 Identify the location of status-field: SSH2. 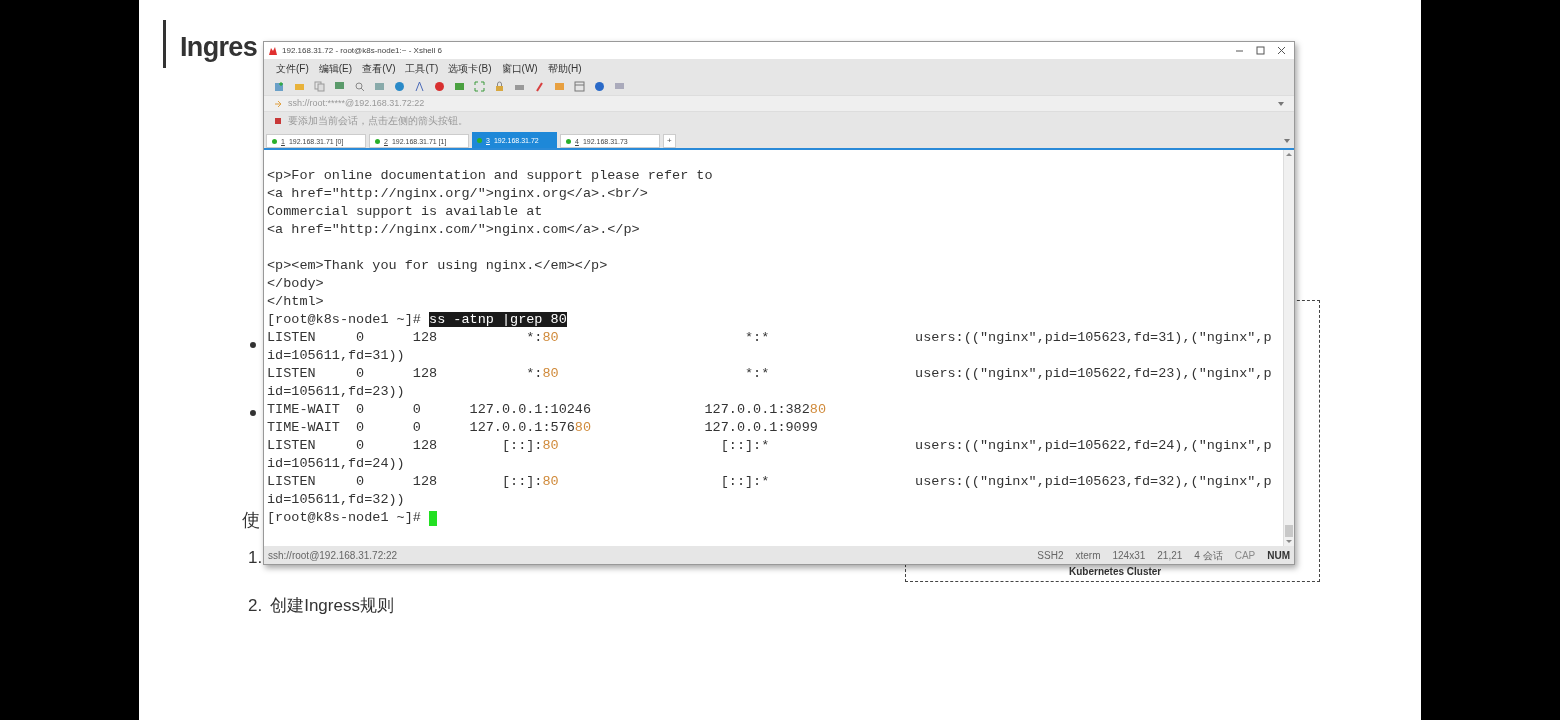
(1050, 555).